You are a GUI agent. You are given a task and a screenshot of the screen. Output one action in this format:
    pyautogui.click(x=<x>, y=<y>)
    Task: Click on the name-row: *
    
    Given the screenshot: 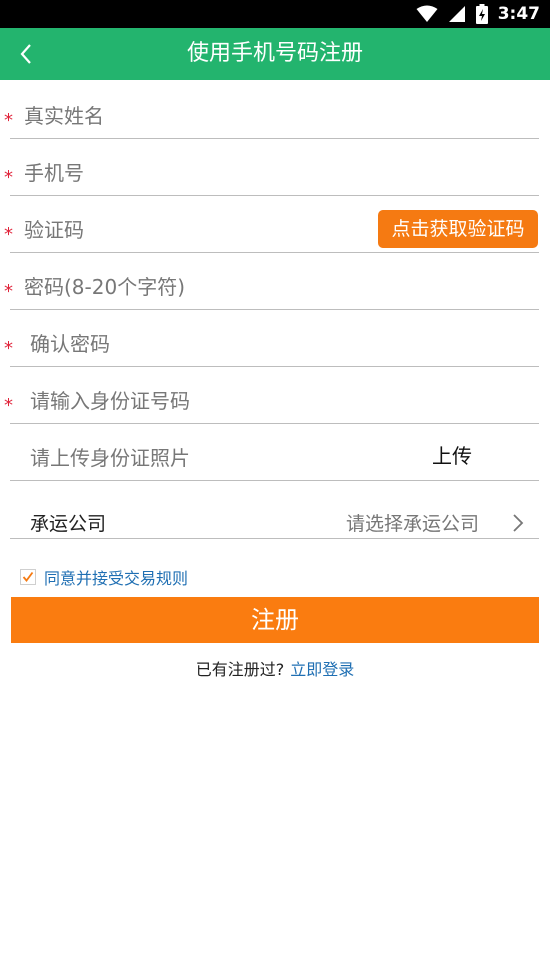 What is the action you would take?
    pyautogui.click(x=271, y=110)
    